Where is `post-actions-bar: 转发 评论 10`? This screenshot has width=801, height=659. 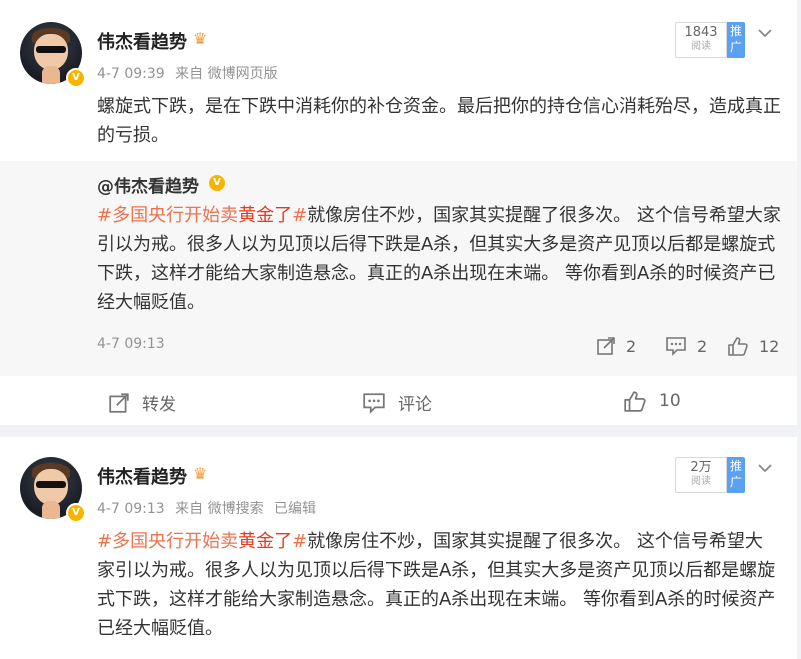
post-actions-bar: 转发 评论 10 is located at coordinates (398, 400).